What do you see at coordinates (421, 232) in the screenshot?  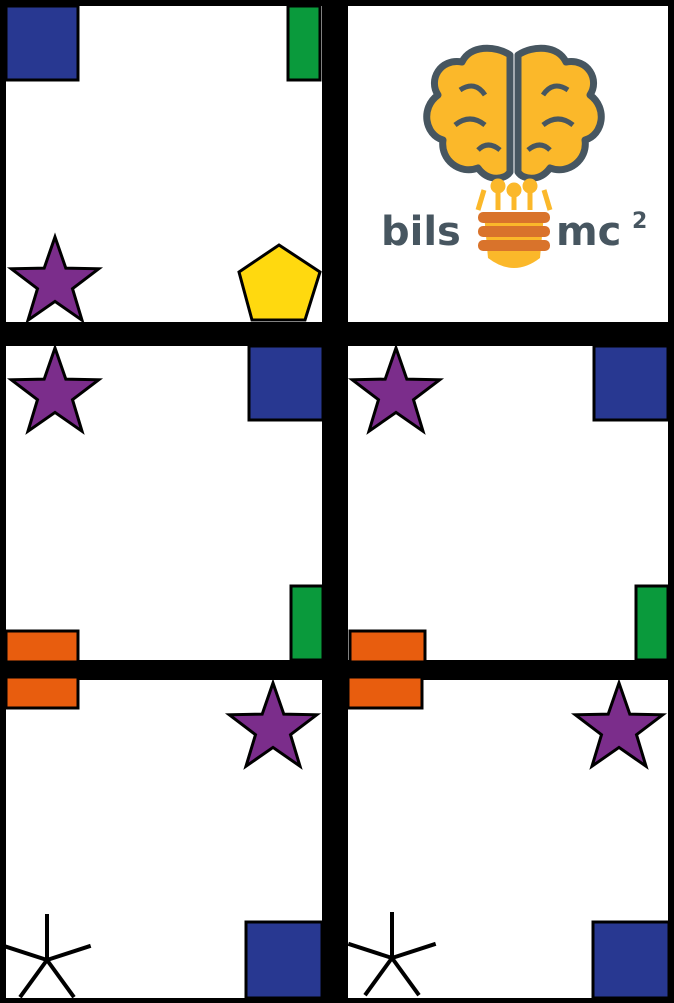 I see `logo-word-left: bils` at bounding box center [421, 232].